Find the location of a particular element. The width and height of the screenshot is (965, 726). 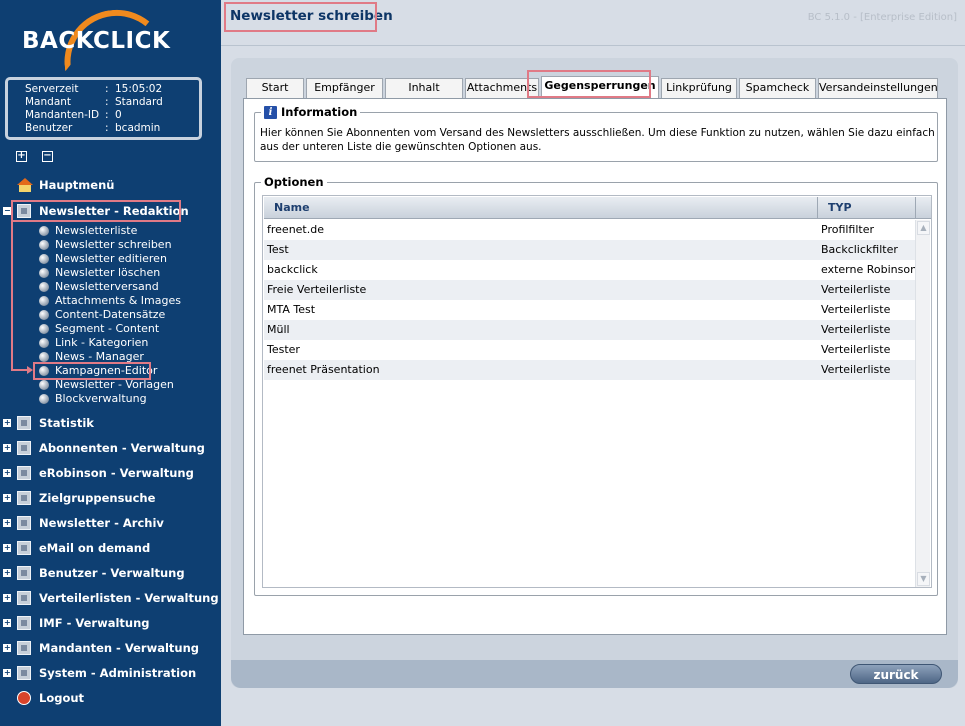

nav-abonnenten-verwaltung: + Abonnenten - Verwaltung is located at coordinates (110, 448).